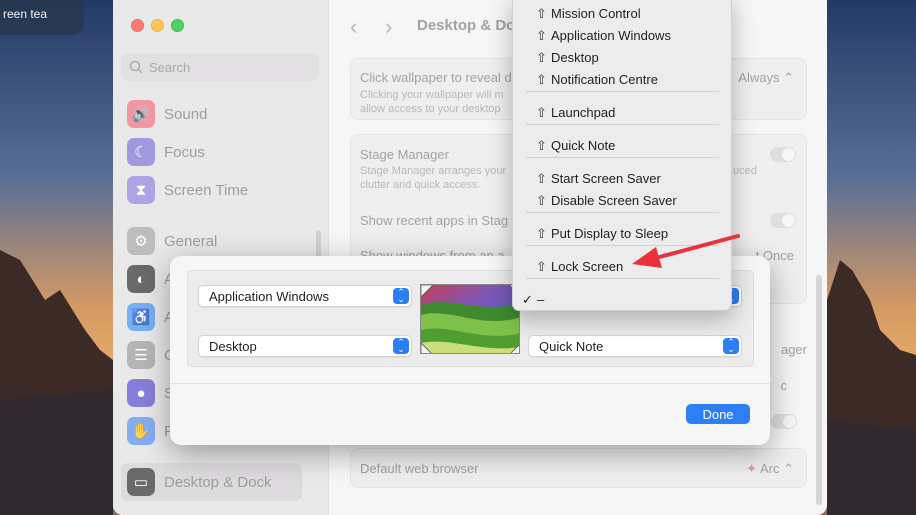  I want to click on desktop-preview-thumbnail, so click(470, 319).